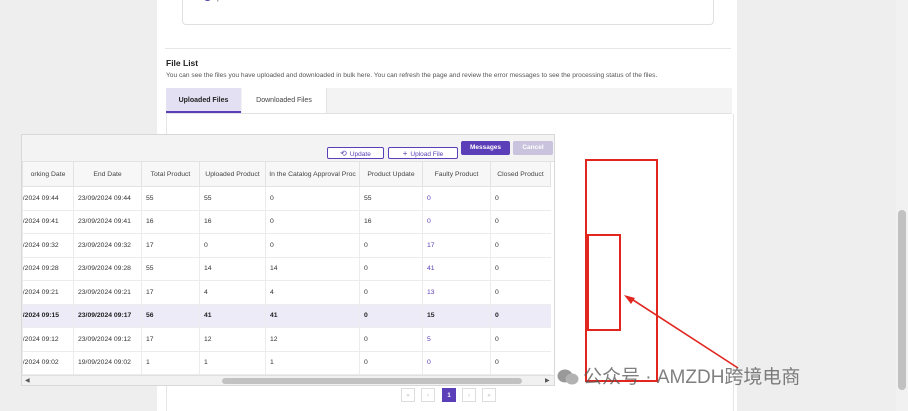  What do you see at coordinates (902, 300) in the screenshot?
I see `vertical-scroll-thumb` at bounding box center [902, 300].